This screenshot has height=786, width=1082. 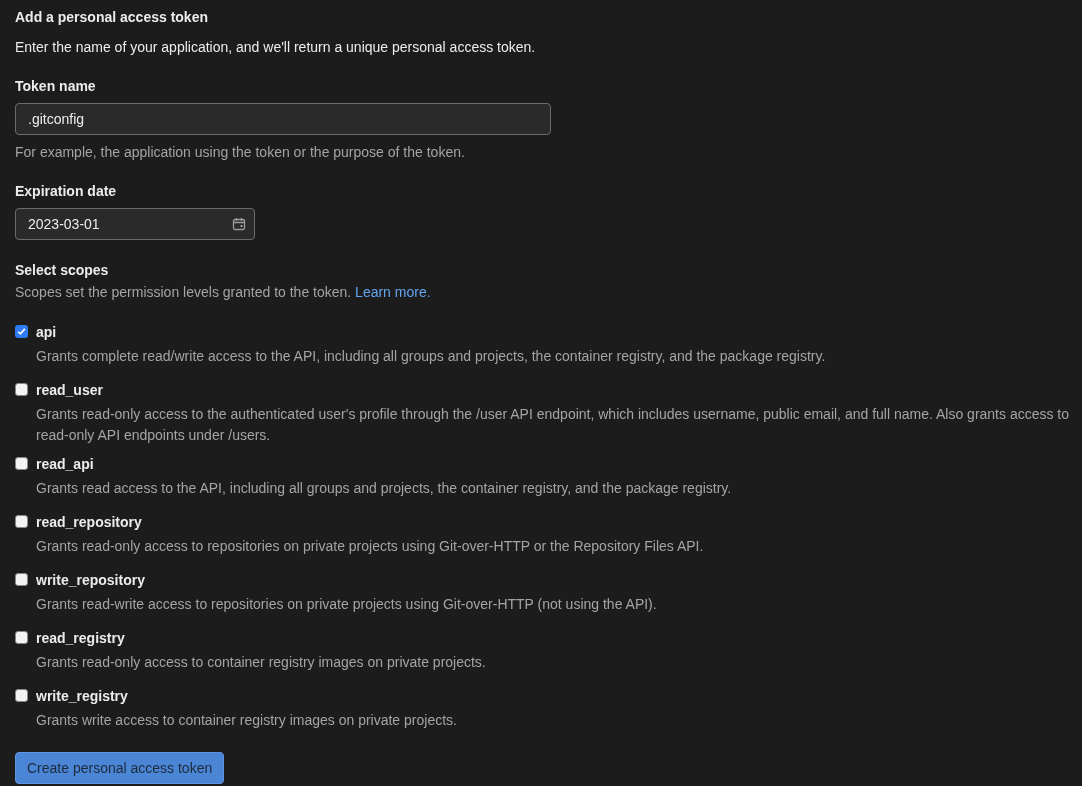 What do you see at coordinates (384, 488) in the screenshot?
I see `scope-description: Grants read access to the API, including all groups and projects, the container registry, and the package registry.` at bounding box center [384, 488].